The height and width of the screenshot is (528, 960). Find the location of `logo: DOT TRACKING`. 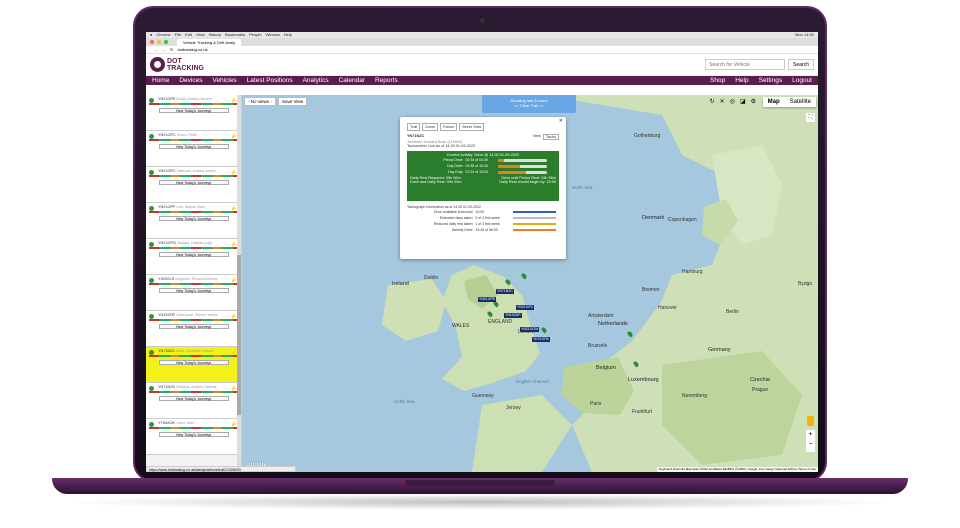

logo: DOT TRACKING is located at coordinates (177, 64).